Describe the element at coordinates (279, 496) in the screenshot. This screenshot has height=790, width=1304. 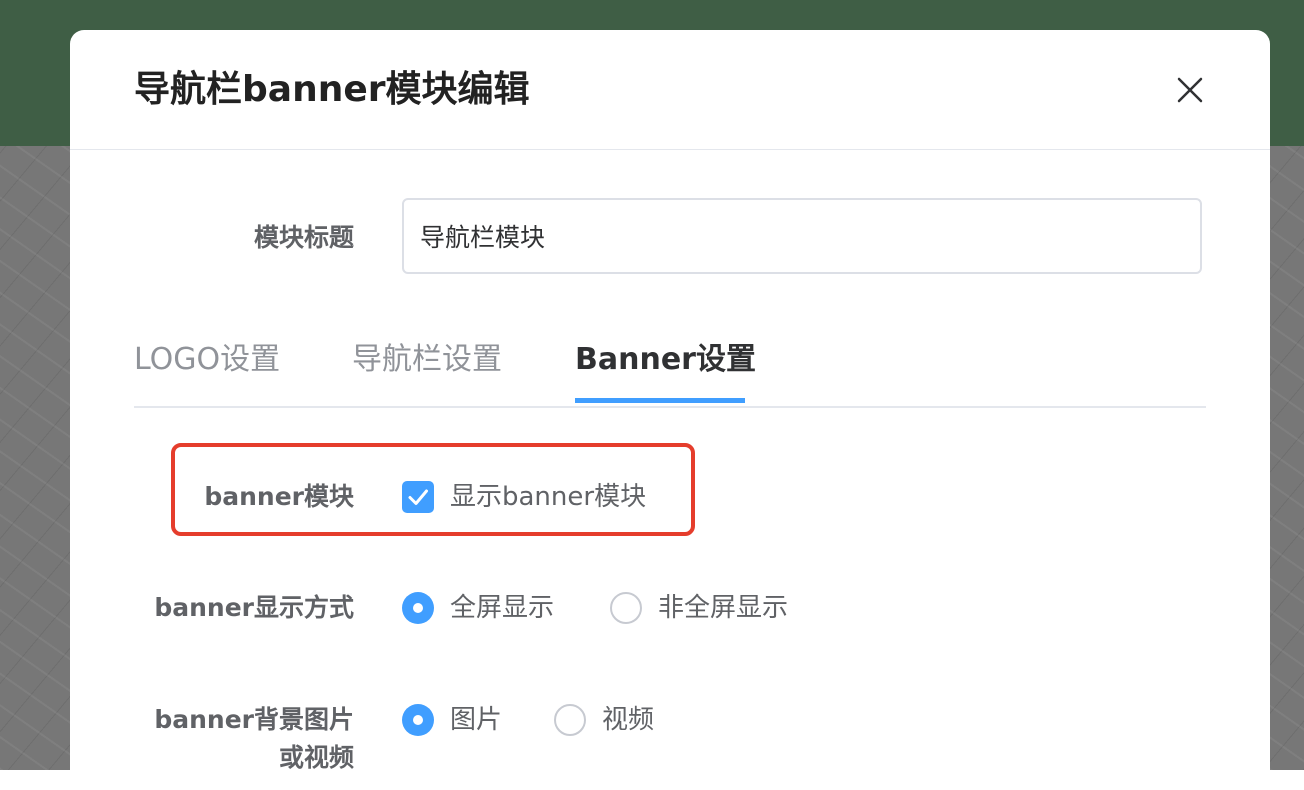
I see `banner-module-label: banner模块` at that location.